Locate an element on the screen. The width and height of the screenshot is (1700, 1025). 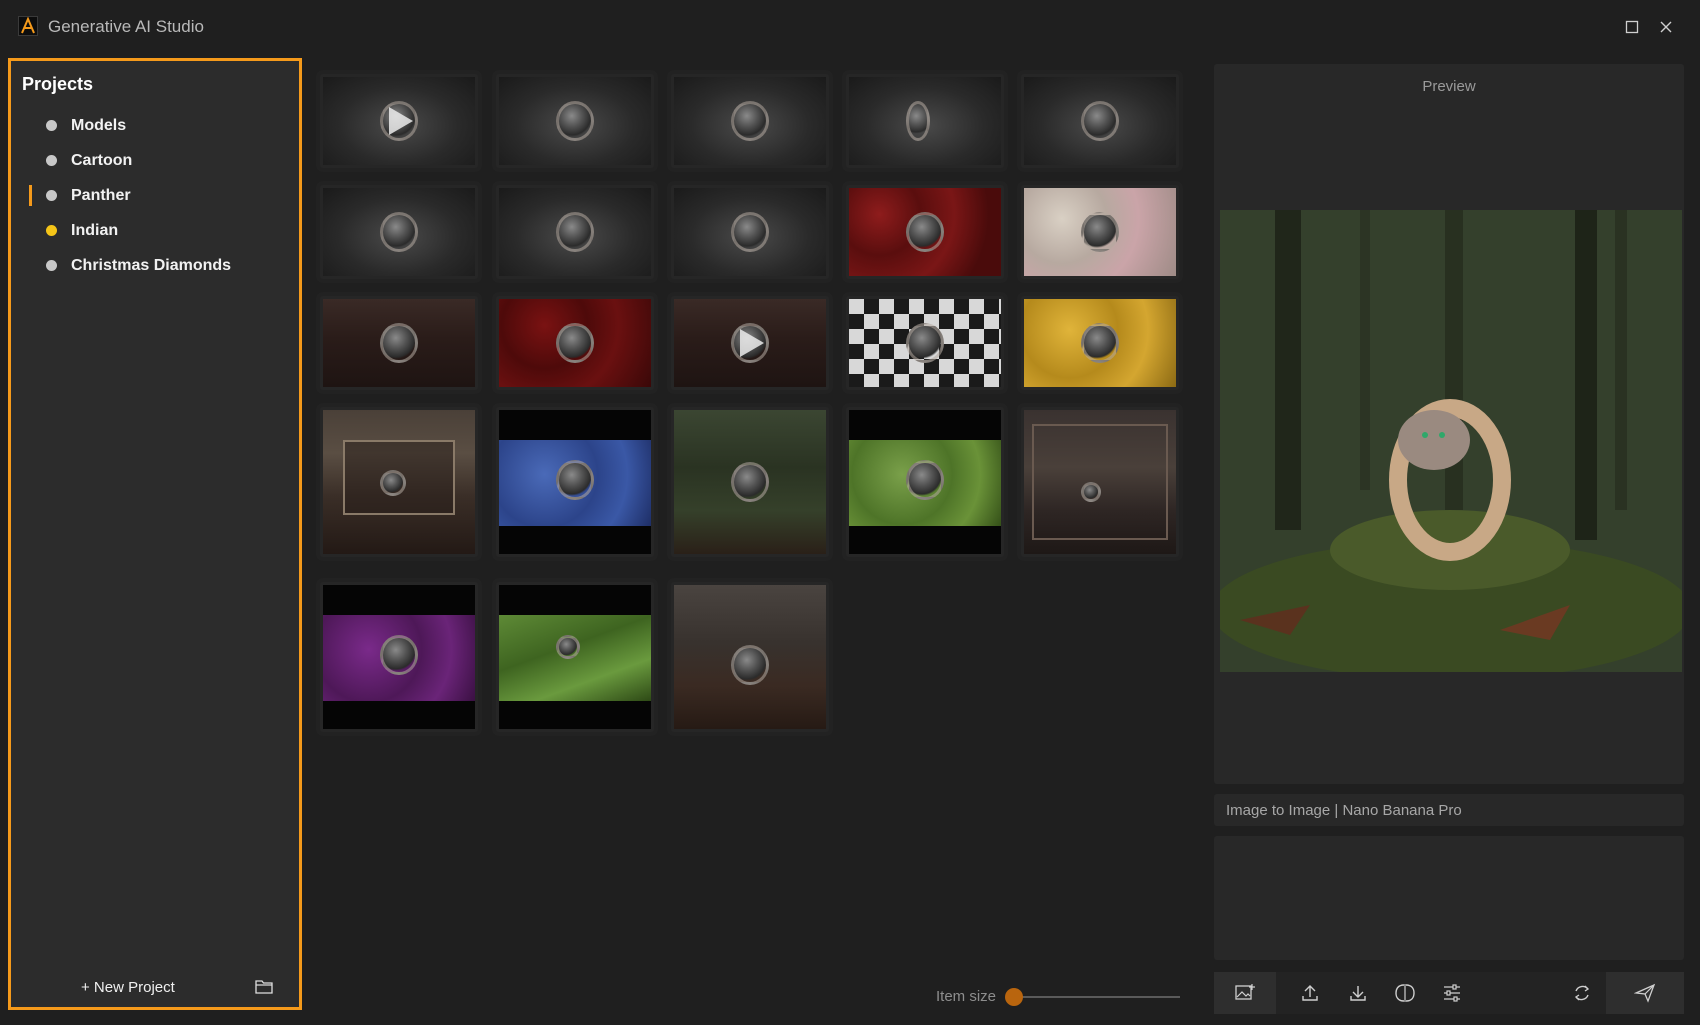
refresh-icon is located at coordinates (1582, 993).